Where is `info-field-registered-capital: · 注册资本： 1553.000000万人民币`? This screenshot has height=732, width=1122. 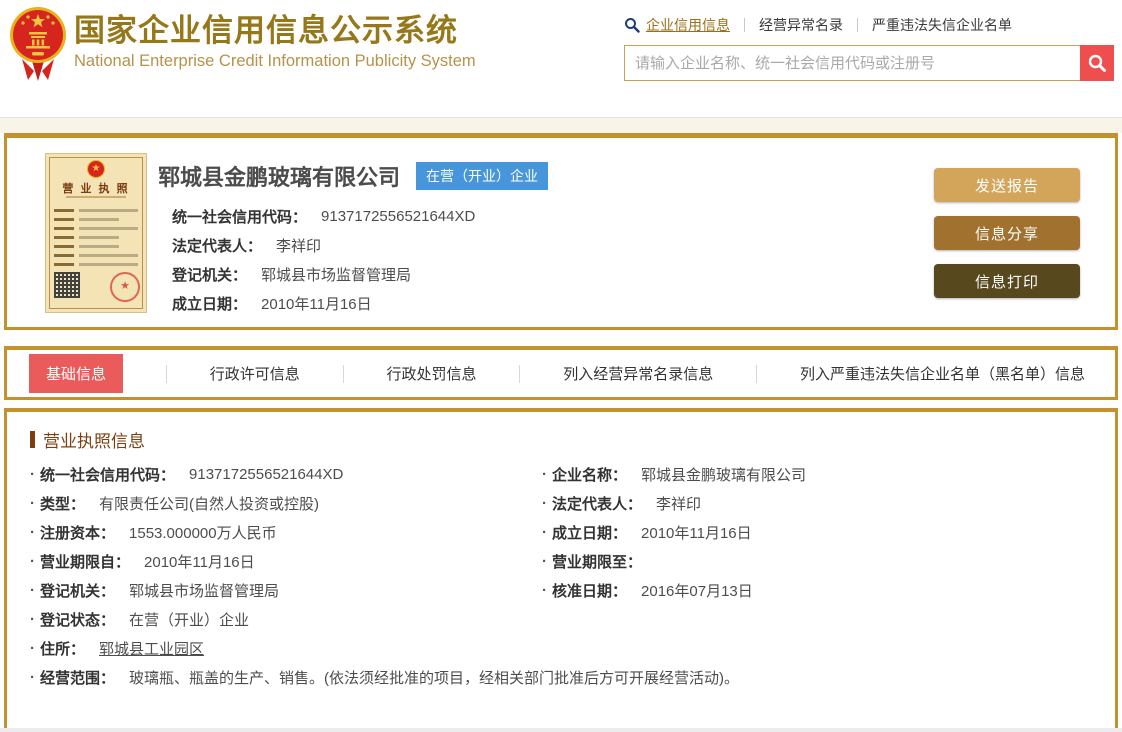 info-field-registered-capital: · 注册资本： 1553.000000万人民币 is located at coordinates (153, 533).